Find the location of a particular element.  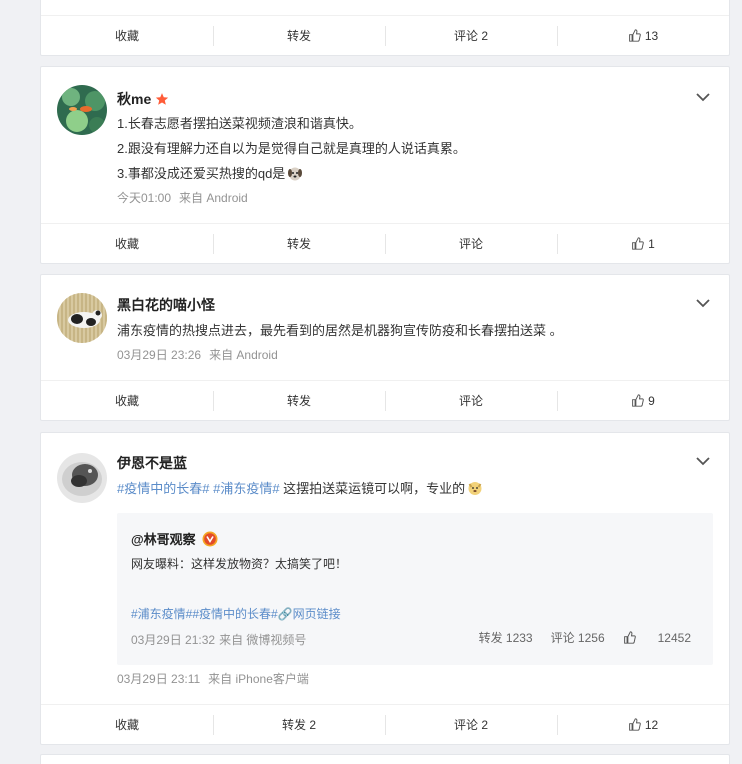

hashtag-link: #浦东疫情# is located at coordinates (246, 488).